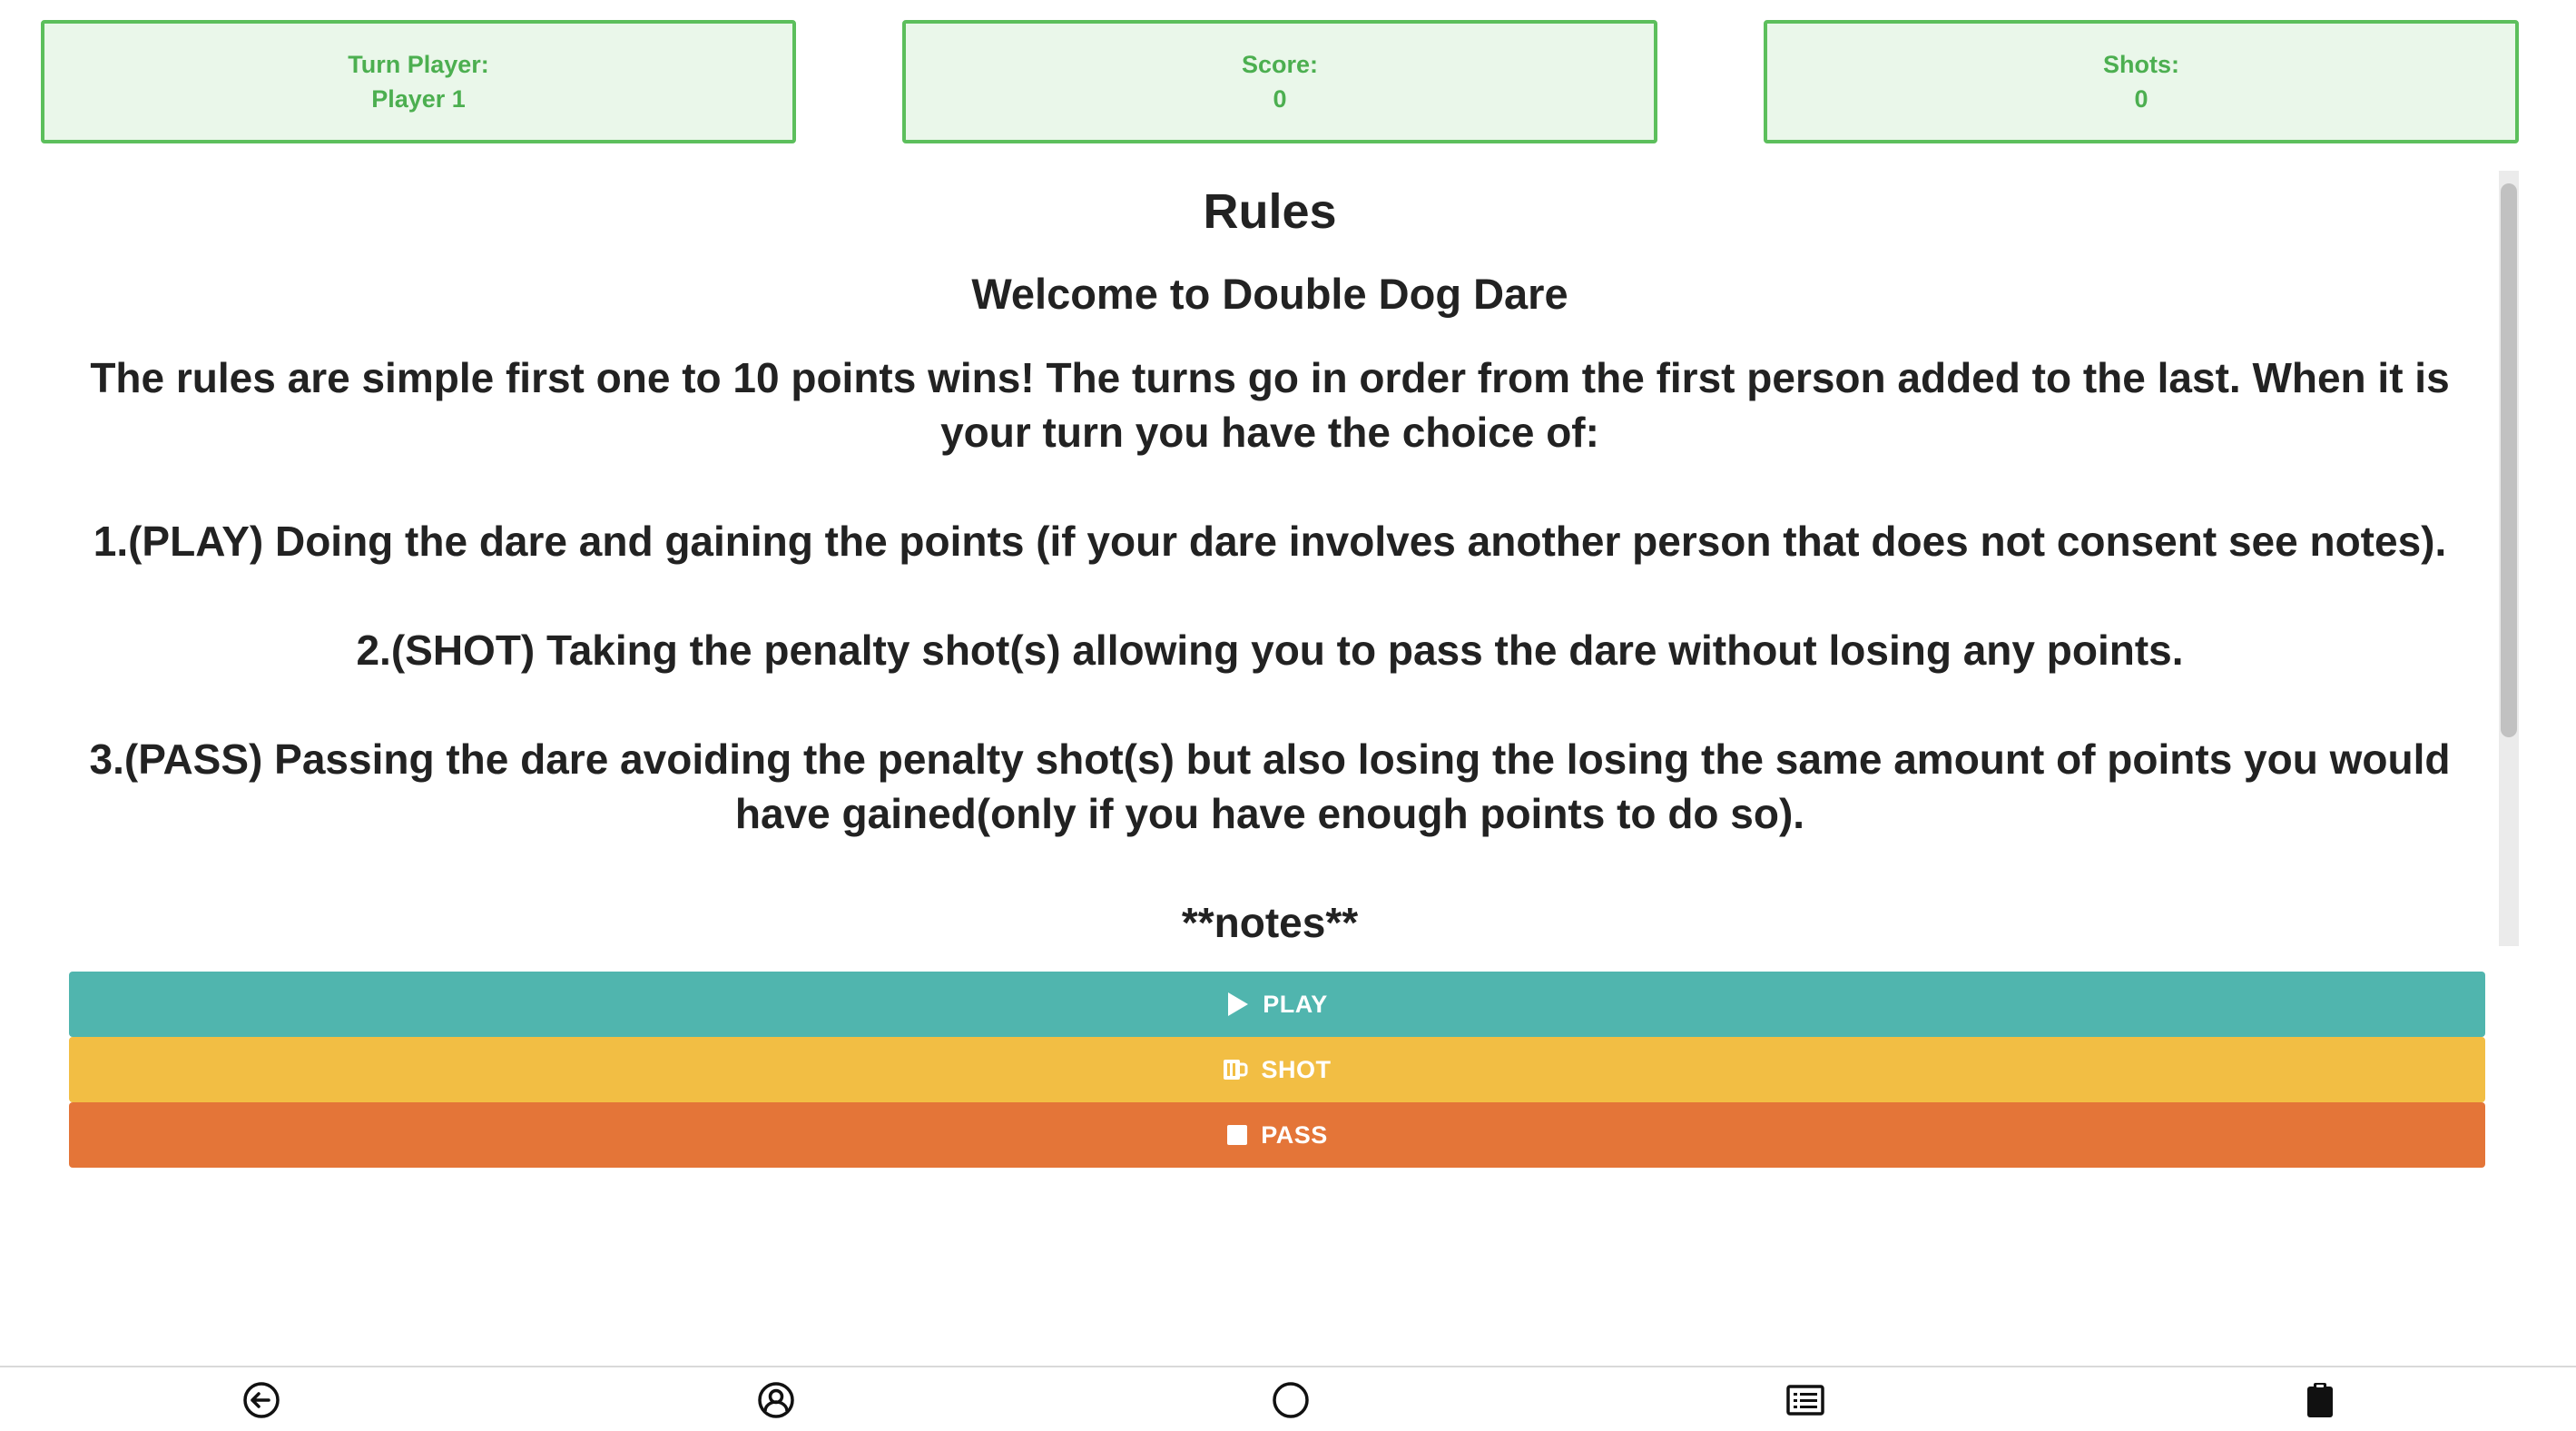 The image size is (2576, 1431). I want to click on turn-player-box: Turn Player: Player 1, so click(418, 82).